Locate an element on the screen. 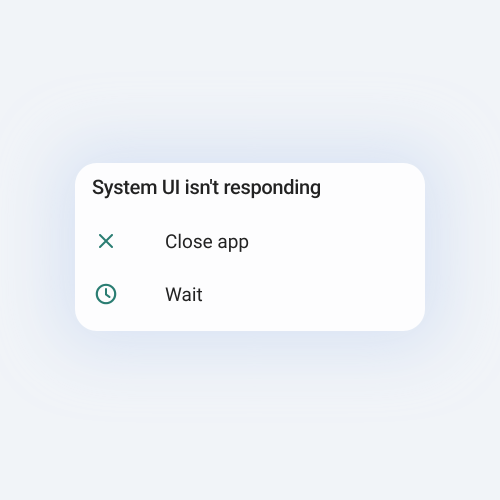 This screenshot has width=500, height=500. close-icon is located at coordinates (106, 241).